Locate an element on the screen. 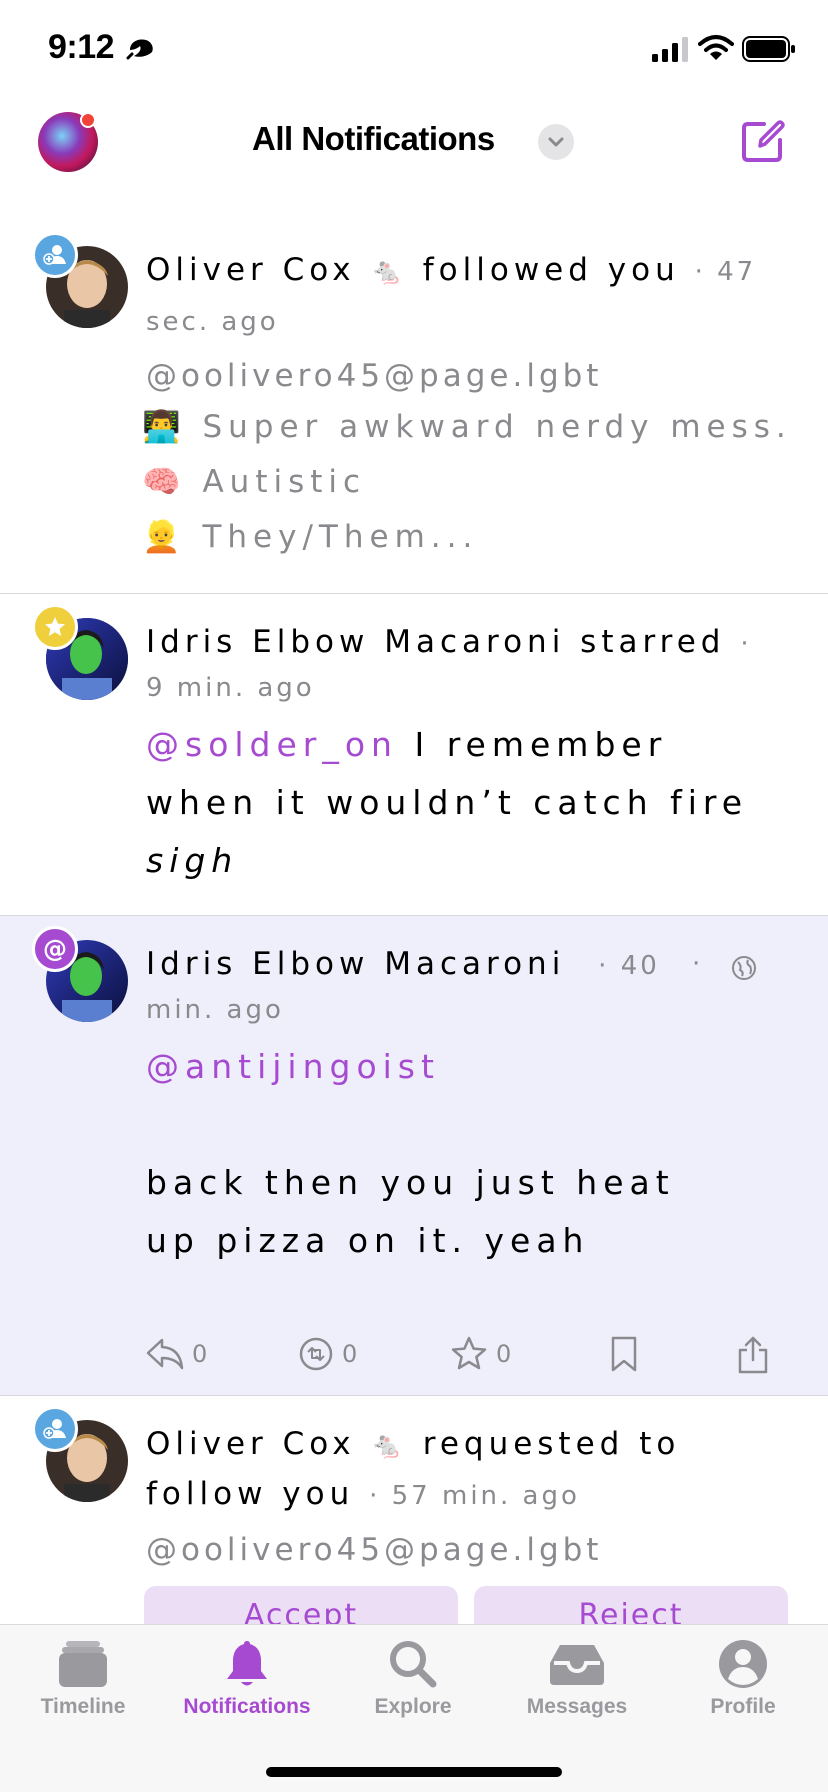  mention-link: @antijingoist is located at coordinates (293, 1066).